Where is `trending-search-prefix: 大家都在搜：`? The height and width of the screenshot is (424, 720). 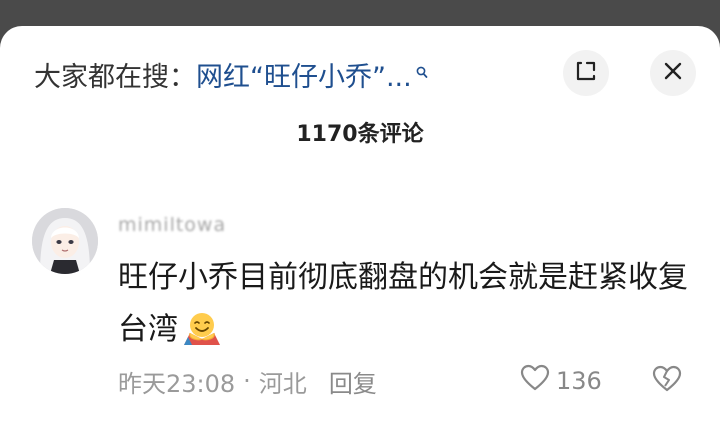
trending-search-prefix: 大家都在搜： is located at coordinates (115, 77).